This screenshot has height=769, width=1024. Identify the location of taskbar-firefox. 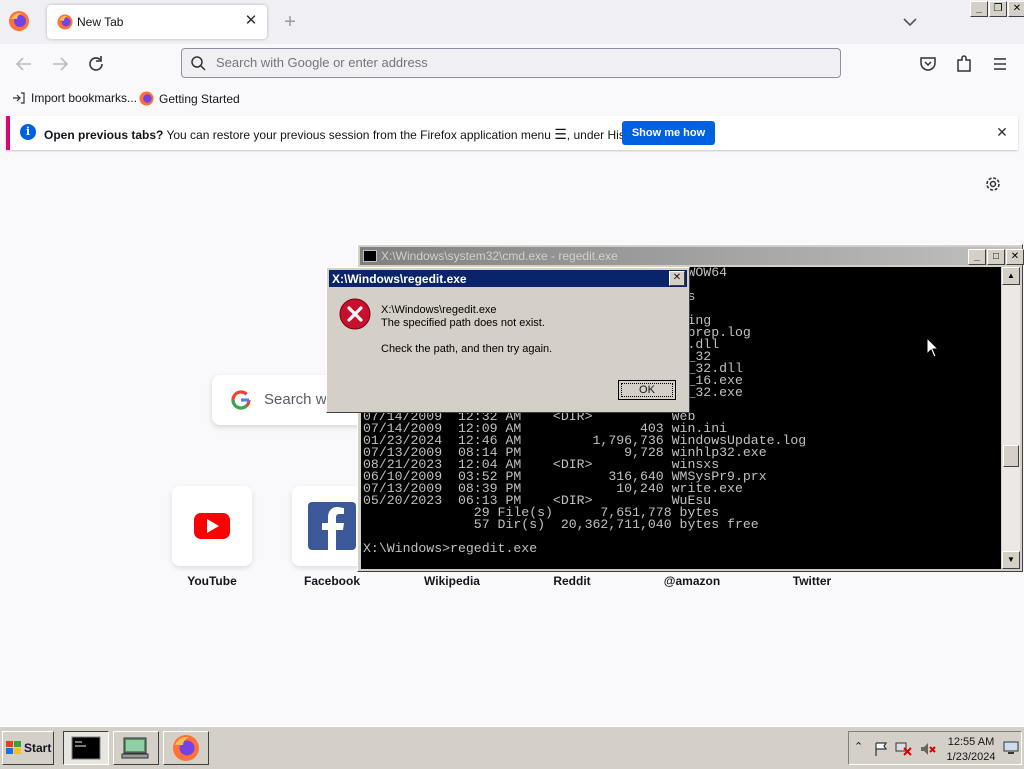
(186, 748).